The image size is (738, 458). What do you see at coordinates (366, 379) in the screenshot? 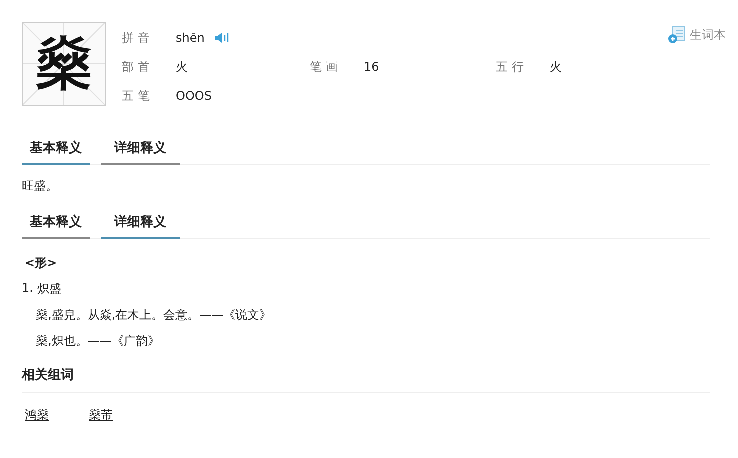
I see `section-title: 相关组词` at bounding box center [366, 379].